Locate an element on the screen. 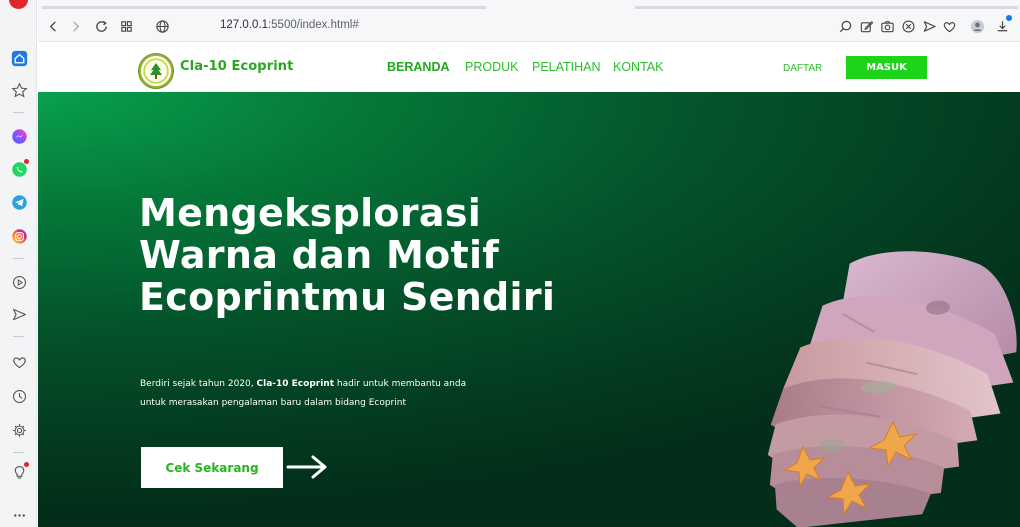 The image size is (1020, 527). player-icon is located at coordinates (19, 282).